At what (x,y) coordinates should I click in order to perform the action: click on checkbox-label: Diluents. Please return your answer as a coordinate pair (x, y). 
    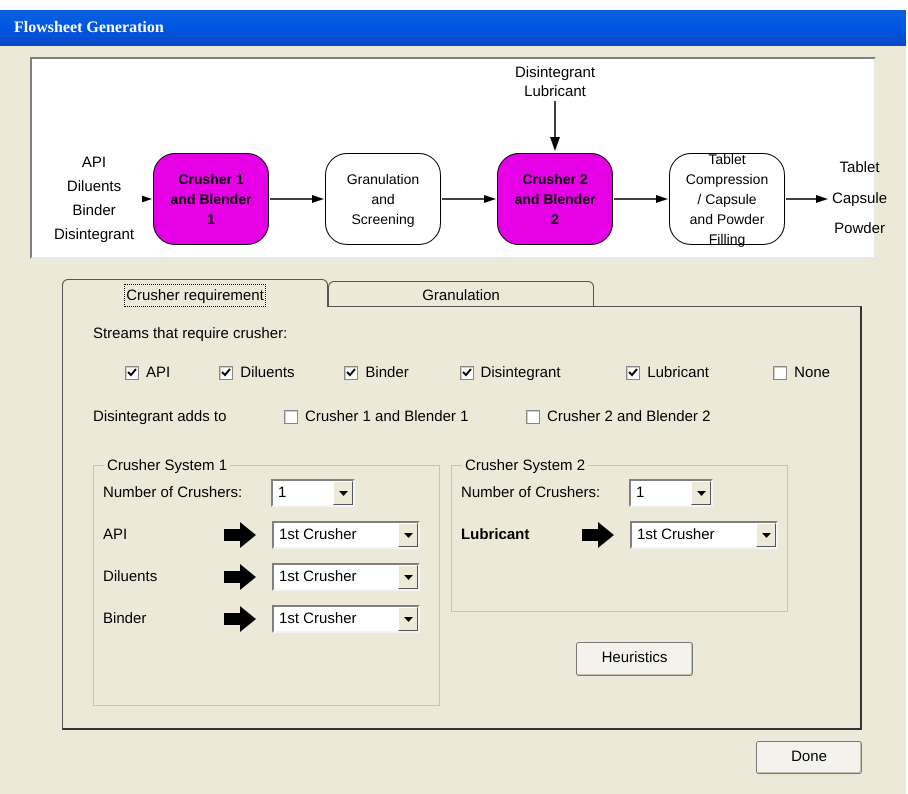
    Looking at the image, I should click on (267, 372).